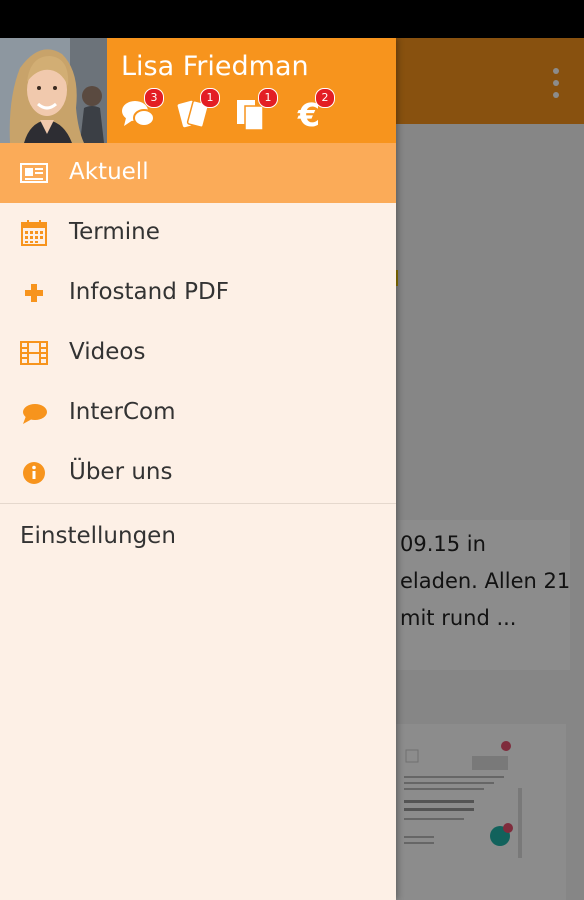 The image size is (584, 900). I want to click on user-avatar, so click(53, 90).